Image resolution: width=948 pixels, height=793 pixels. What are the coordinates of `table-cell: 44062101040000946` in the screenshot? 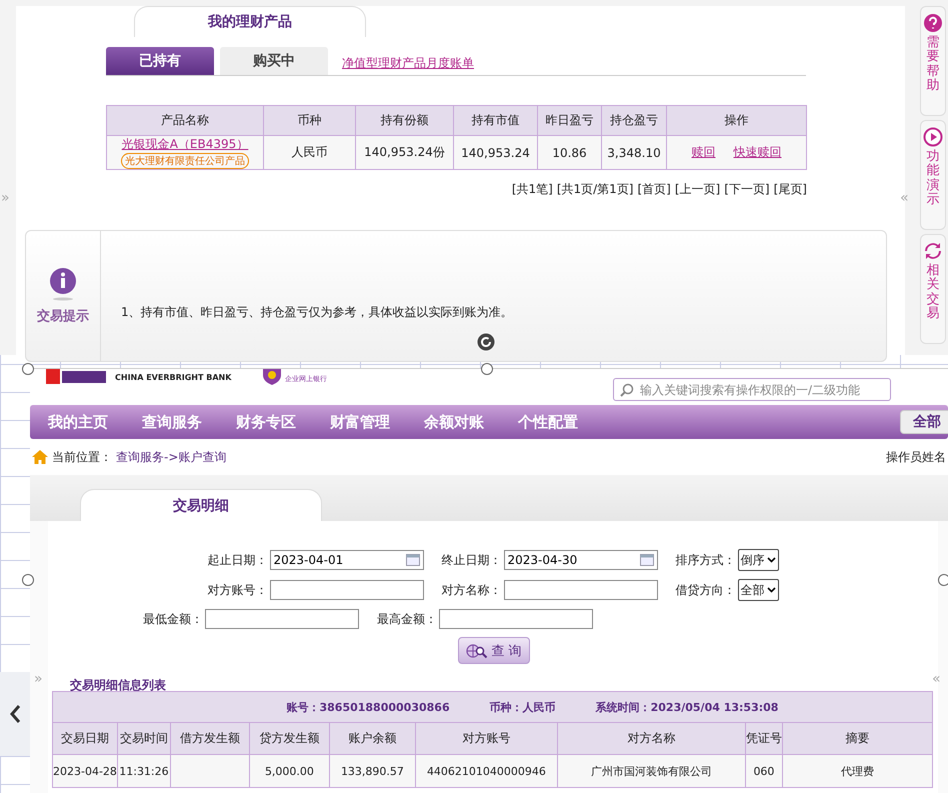 It's located at (486, 771).